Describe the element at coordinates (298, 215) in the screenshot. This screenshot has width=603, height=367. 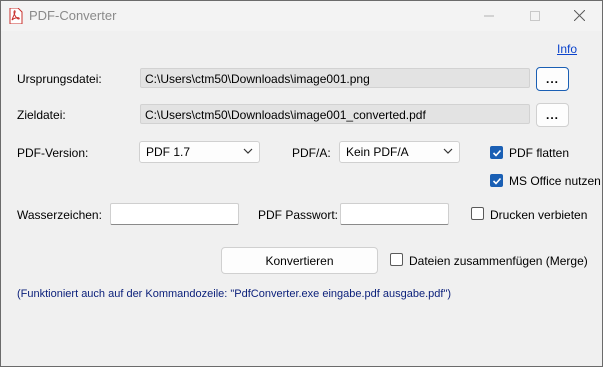
I see `password-label: PDF Passwort:` at that location.